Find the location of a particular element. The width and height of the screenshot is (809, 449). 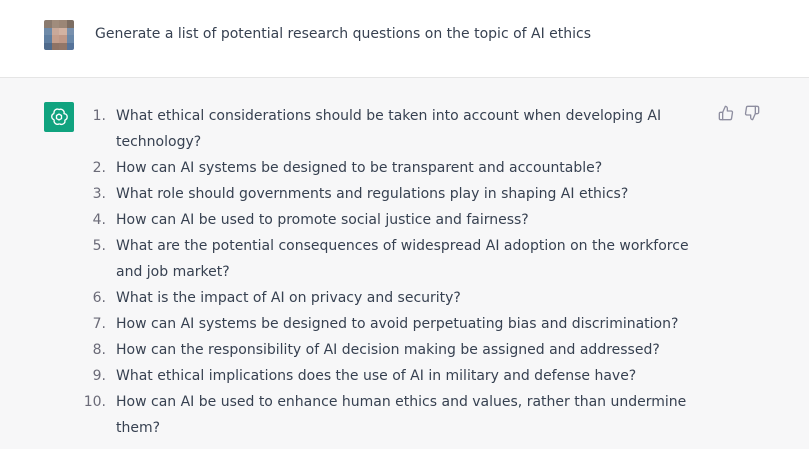

thumbs-down-icon is located at coordinates (752, 113).